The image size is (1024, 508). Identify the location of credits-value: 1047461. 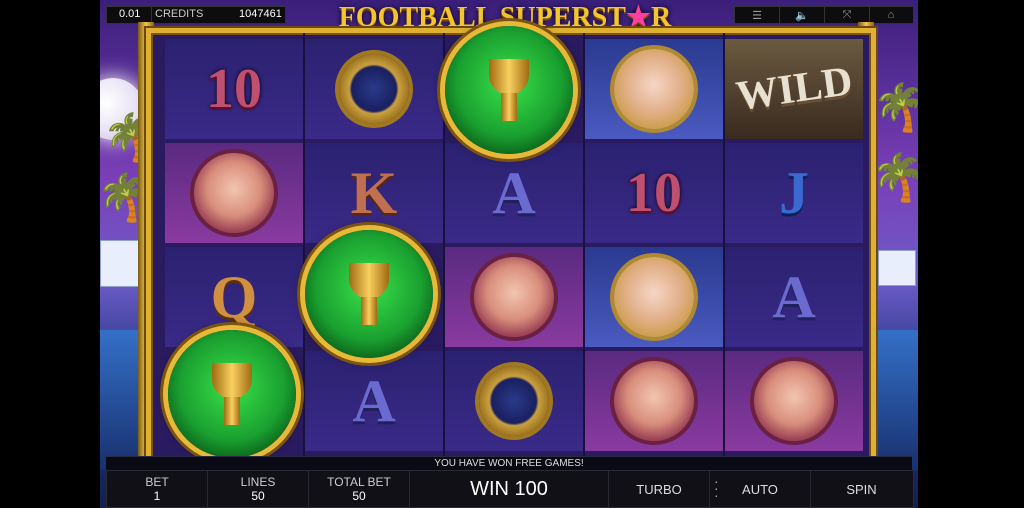
(260, 14).